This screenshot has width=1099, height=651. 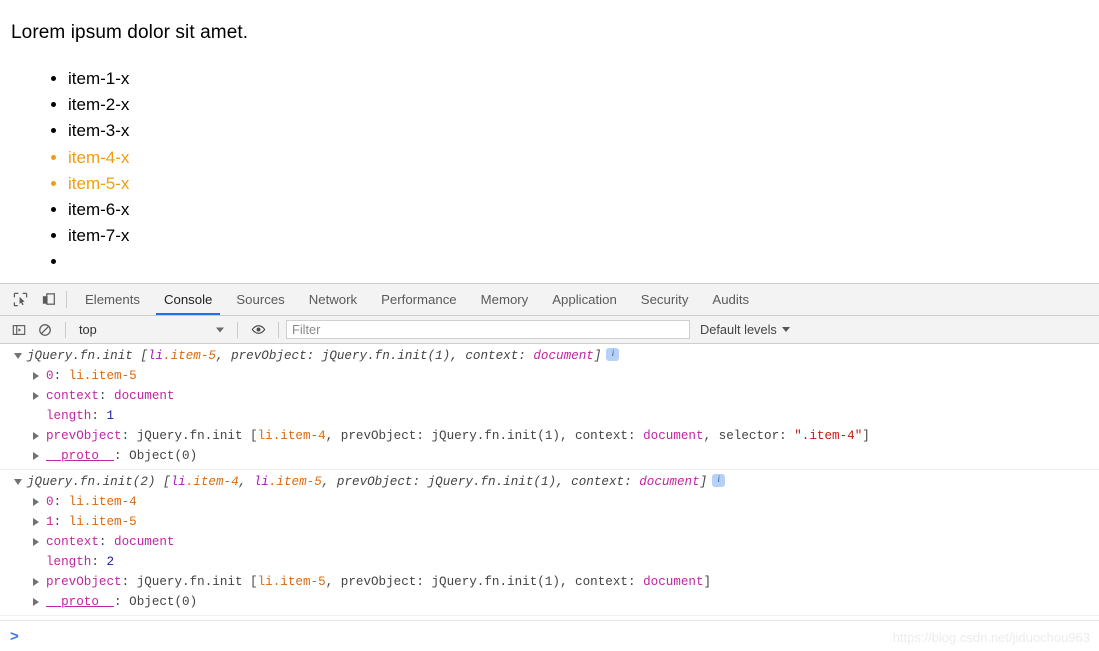 What do you see at coordinates (69, 562) in the screenshot?
I see `token: length` at bounding box center [69, 562].